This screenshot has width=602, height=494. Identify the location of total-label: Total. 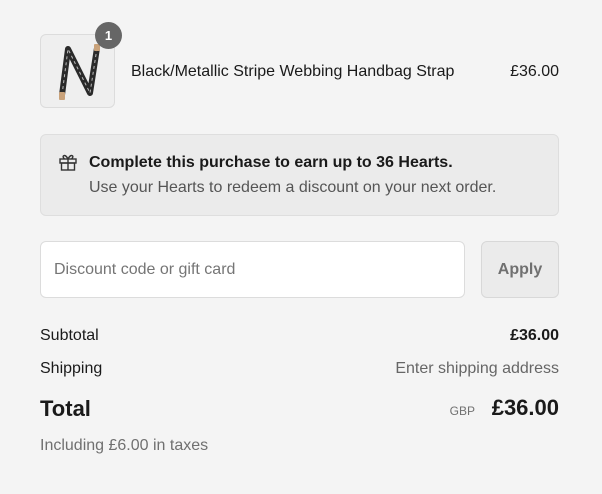
(65, 408).